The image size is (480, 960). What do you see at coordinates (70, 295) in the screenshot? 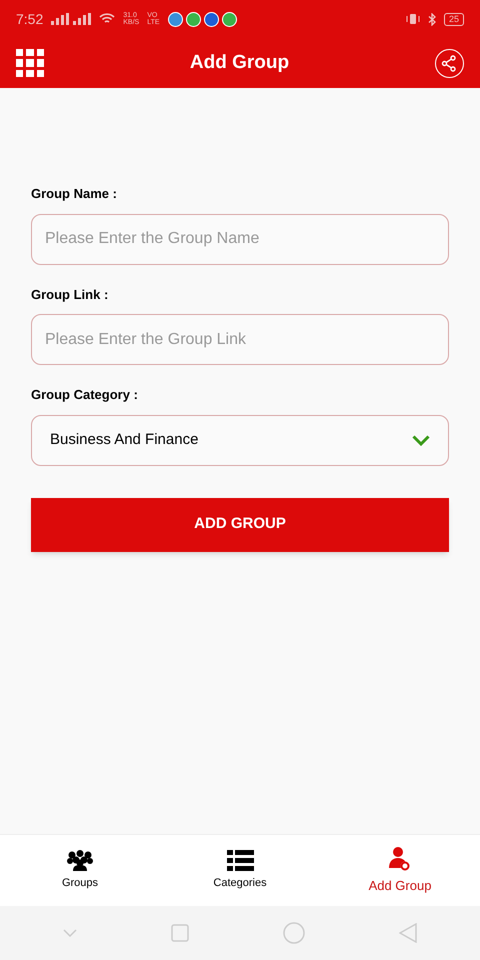
I see `field-label: Group Link :` at bounding box center [70, 295].